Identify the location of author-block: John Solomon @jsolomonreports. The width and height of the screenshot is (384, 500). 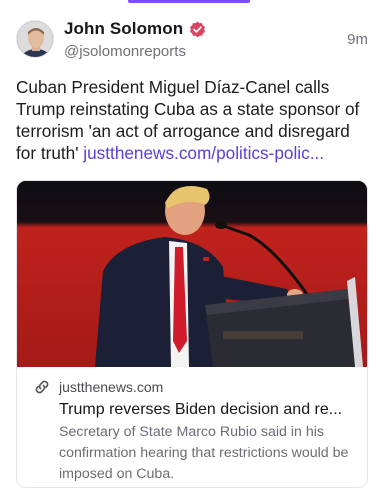
(135, 39).